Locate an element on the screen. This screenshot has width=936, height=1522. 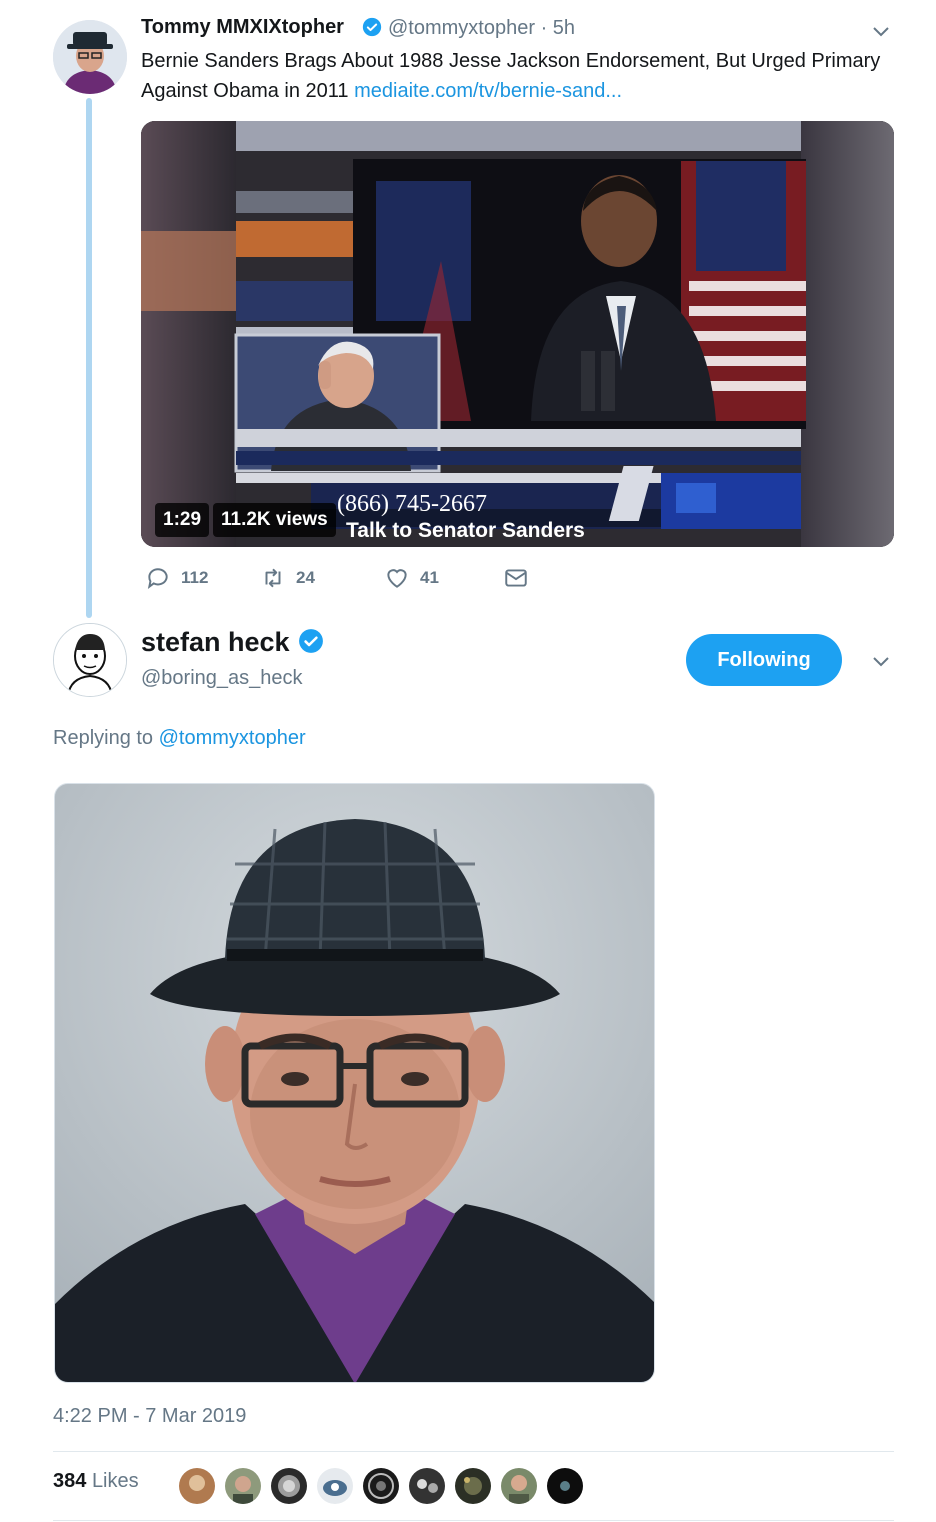
replying-to-handle: @tommyxtopher is located at coordinates (232, 738).